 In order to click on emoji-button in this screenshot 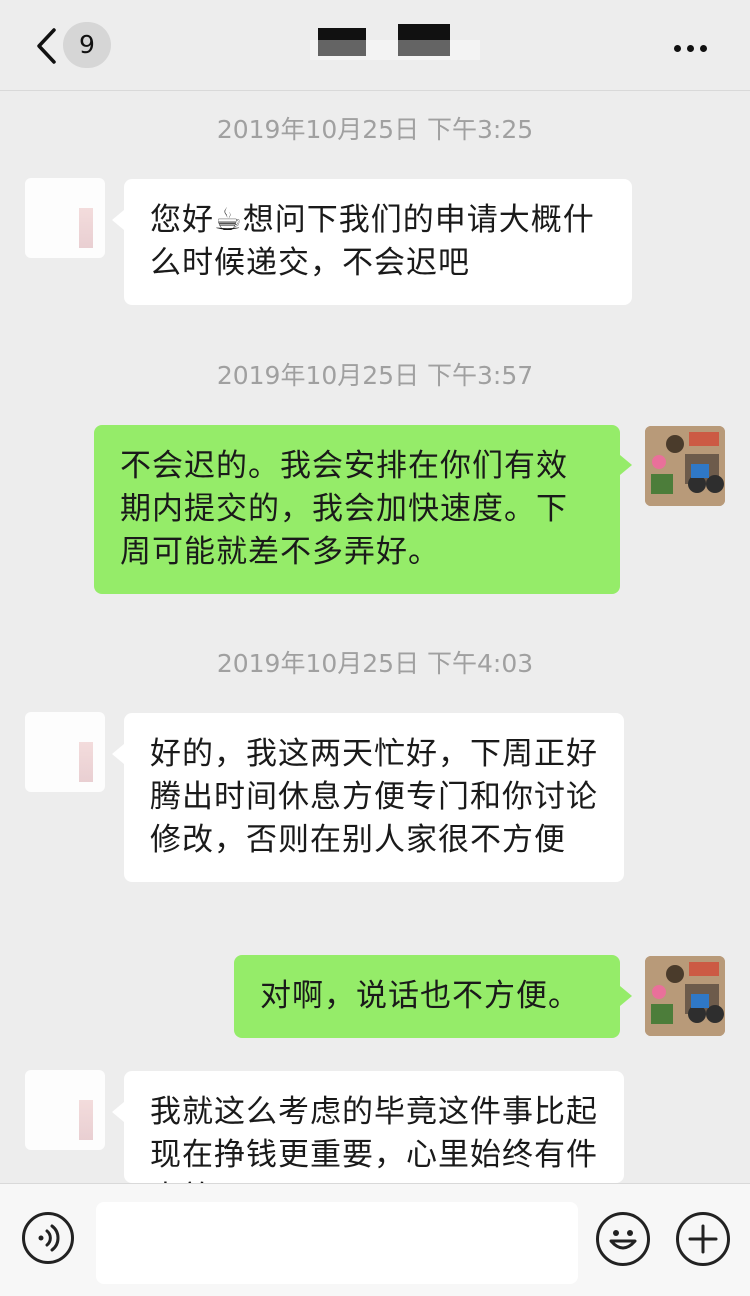, I will do `click(623, 1239)`.